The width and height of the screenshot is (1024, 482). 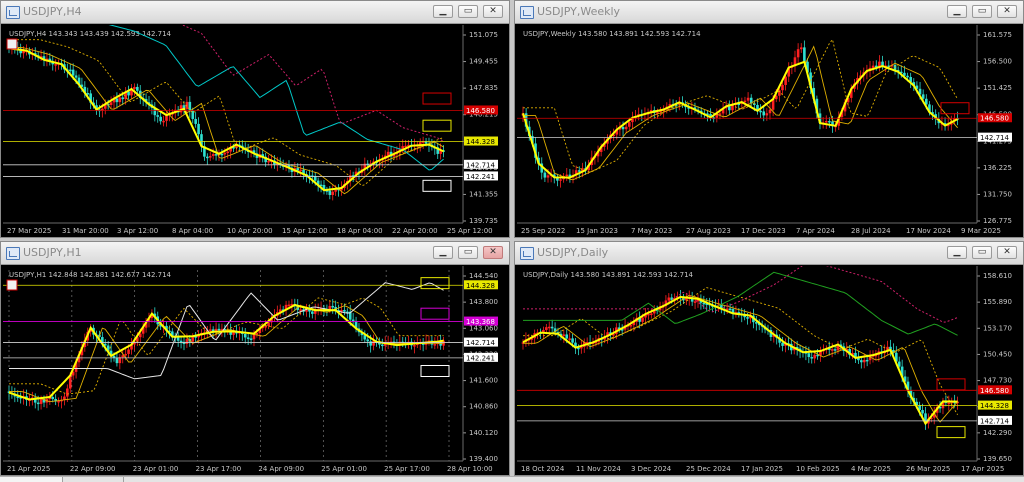 What do you see at coordinates (137, 231) in the screenshot?
I see `time-label: 3 Apr 12:00` at bounding box center [137, 231].